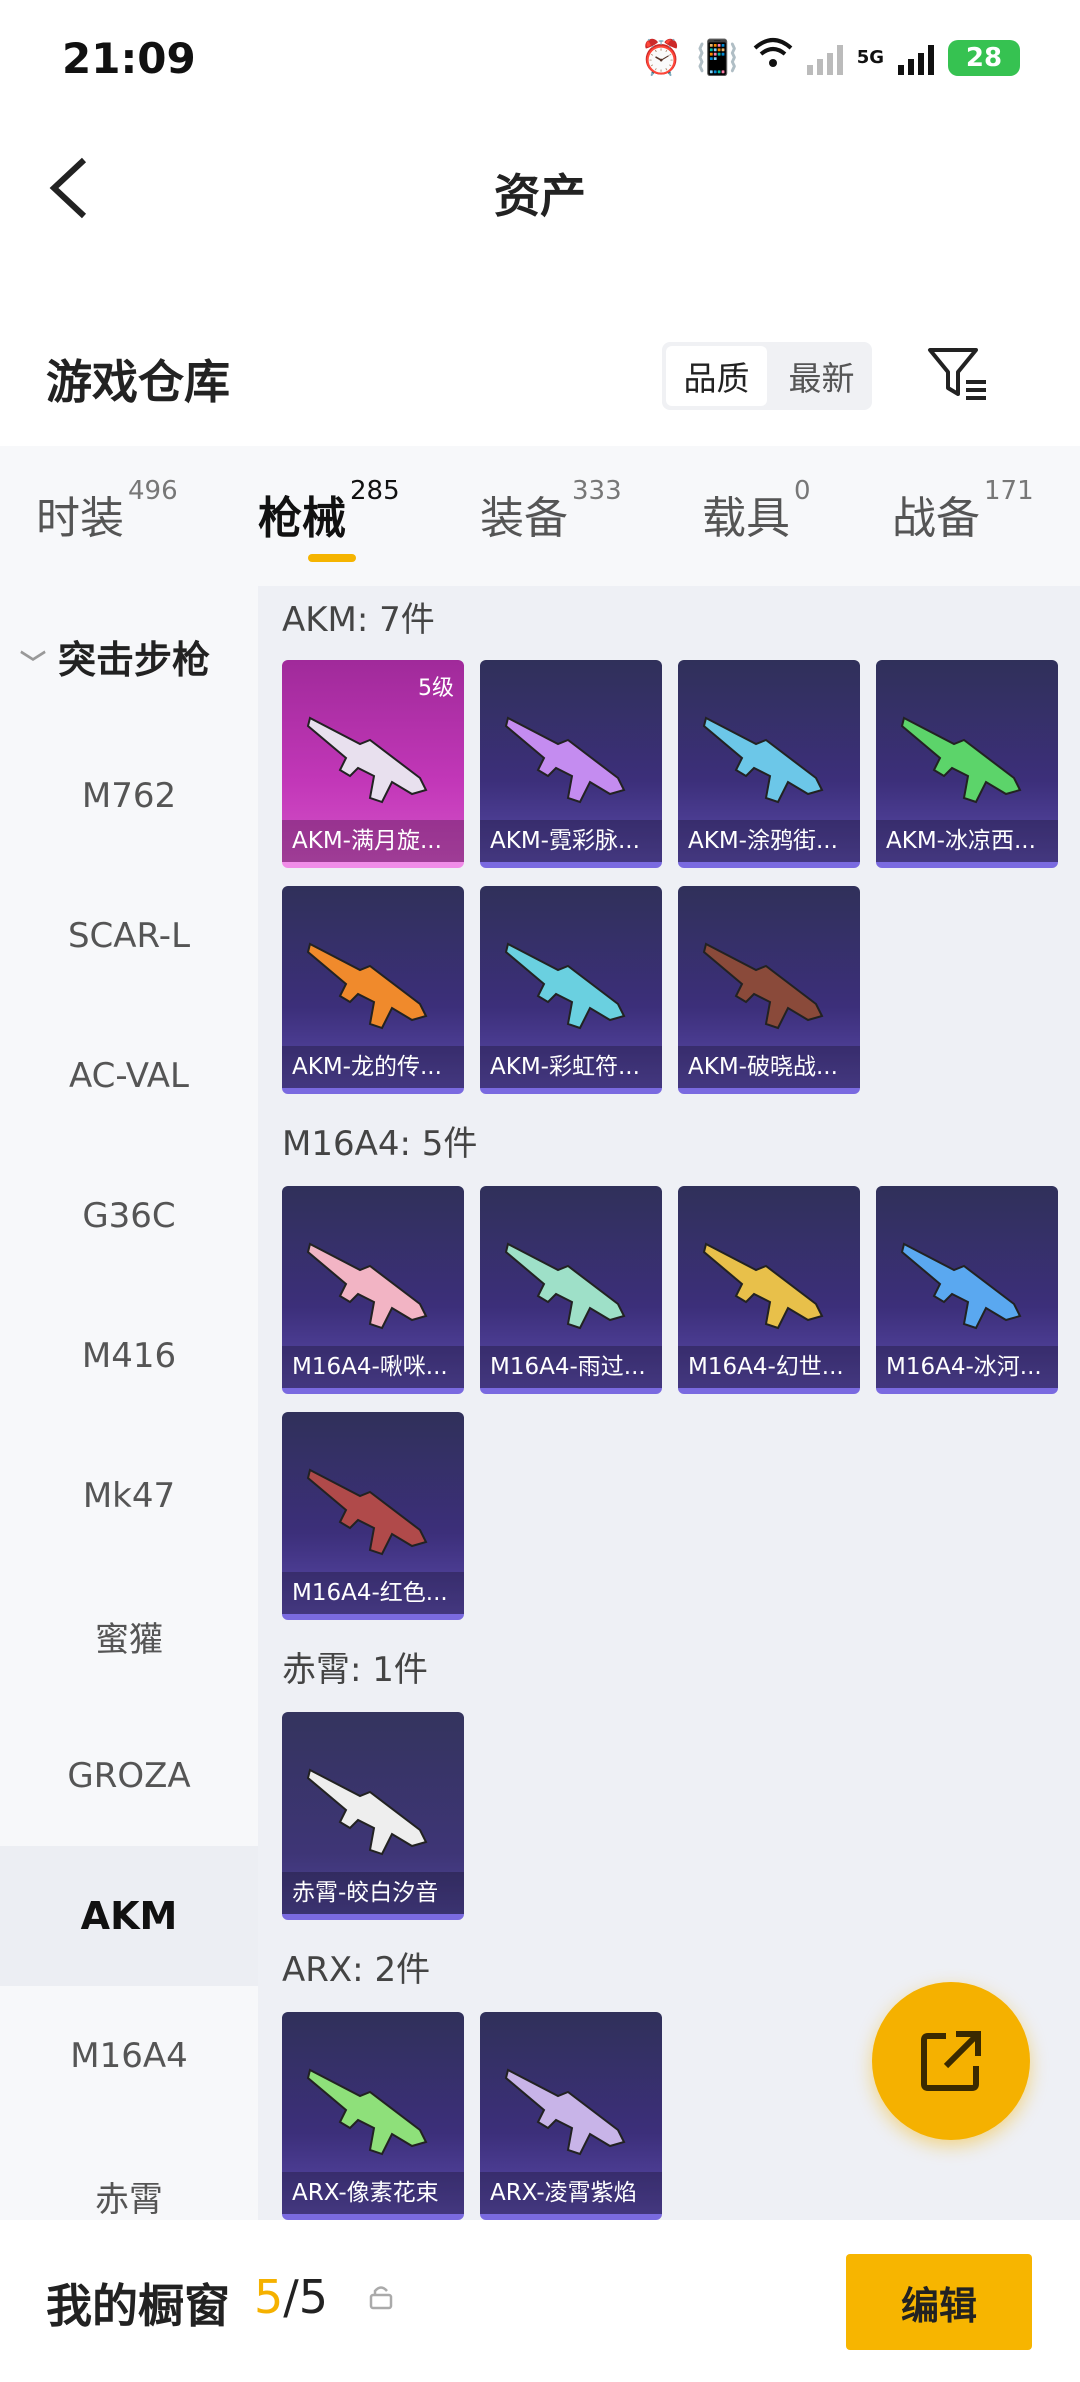 This screenshot has width=1080, height=2382. Describe the element at coordinates (153, 491) in the screenshot. I see `tab-count: 496` at that location.